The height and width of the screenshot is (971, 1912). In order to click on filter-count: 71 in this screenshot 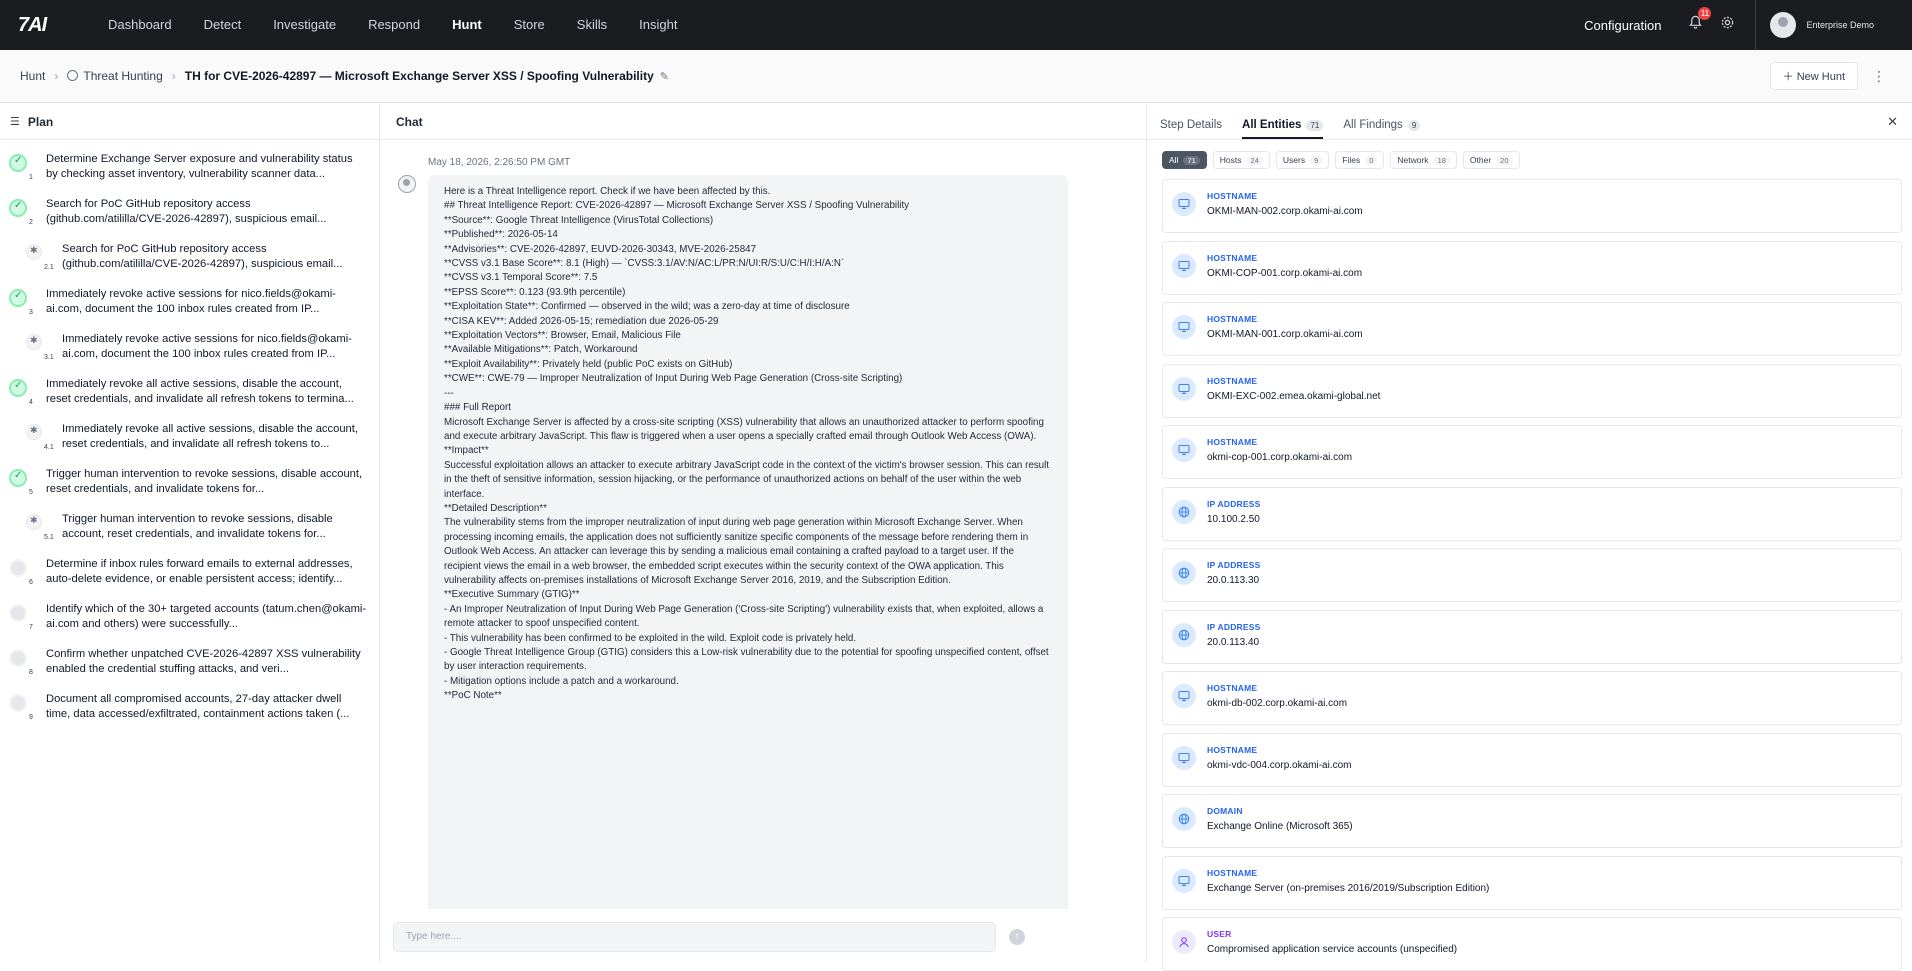, I will do `click(1191, 160)`.